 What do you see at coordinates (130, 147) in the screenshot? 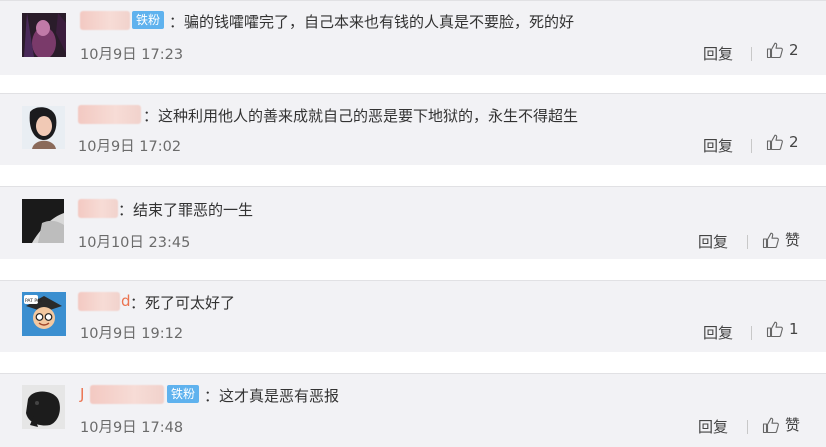
I see `comment-time: 10月9日 17:02` at bounding box center [130, 147].